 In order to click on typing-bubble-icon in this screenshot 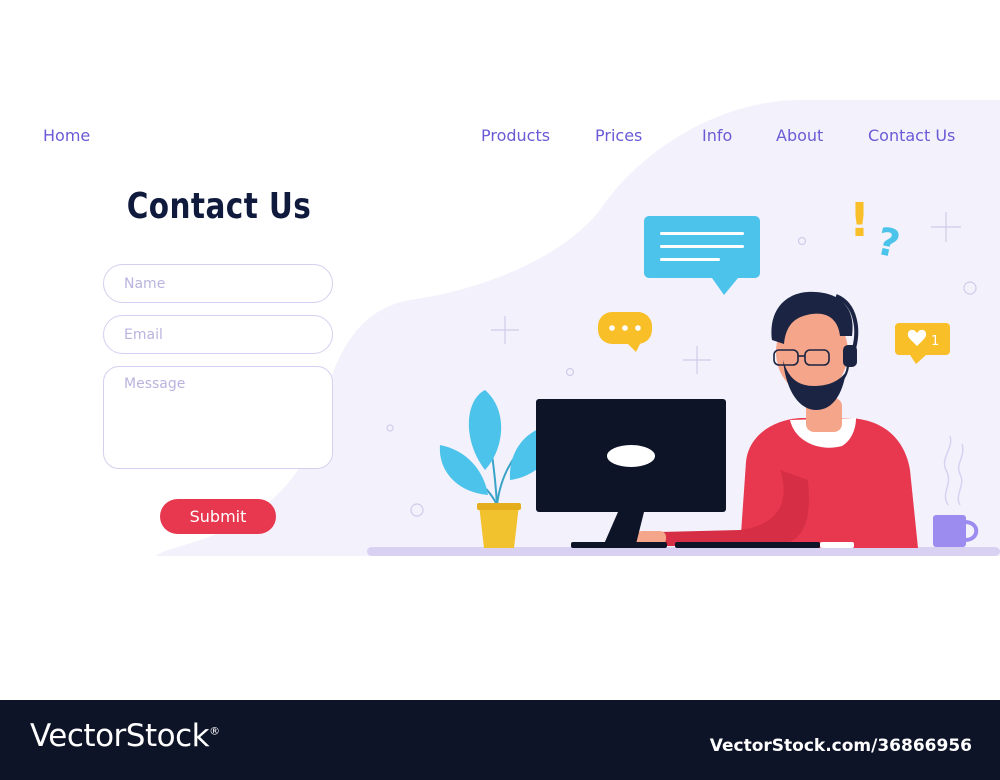, I will do `click(625, 332)`.